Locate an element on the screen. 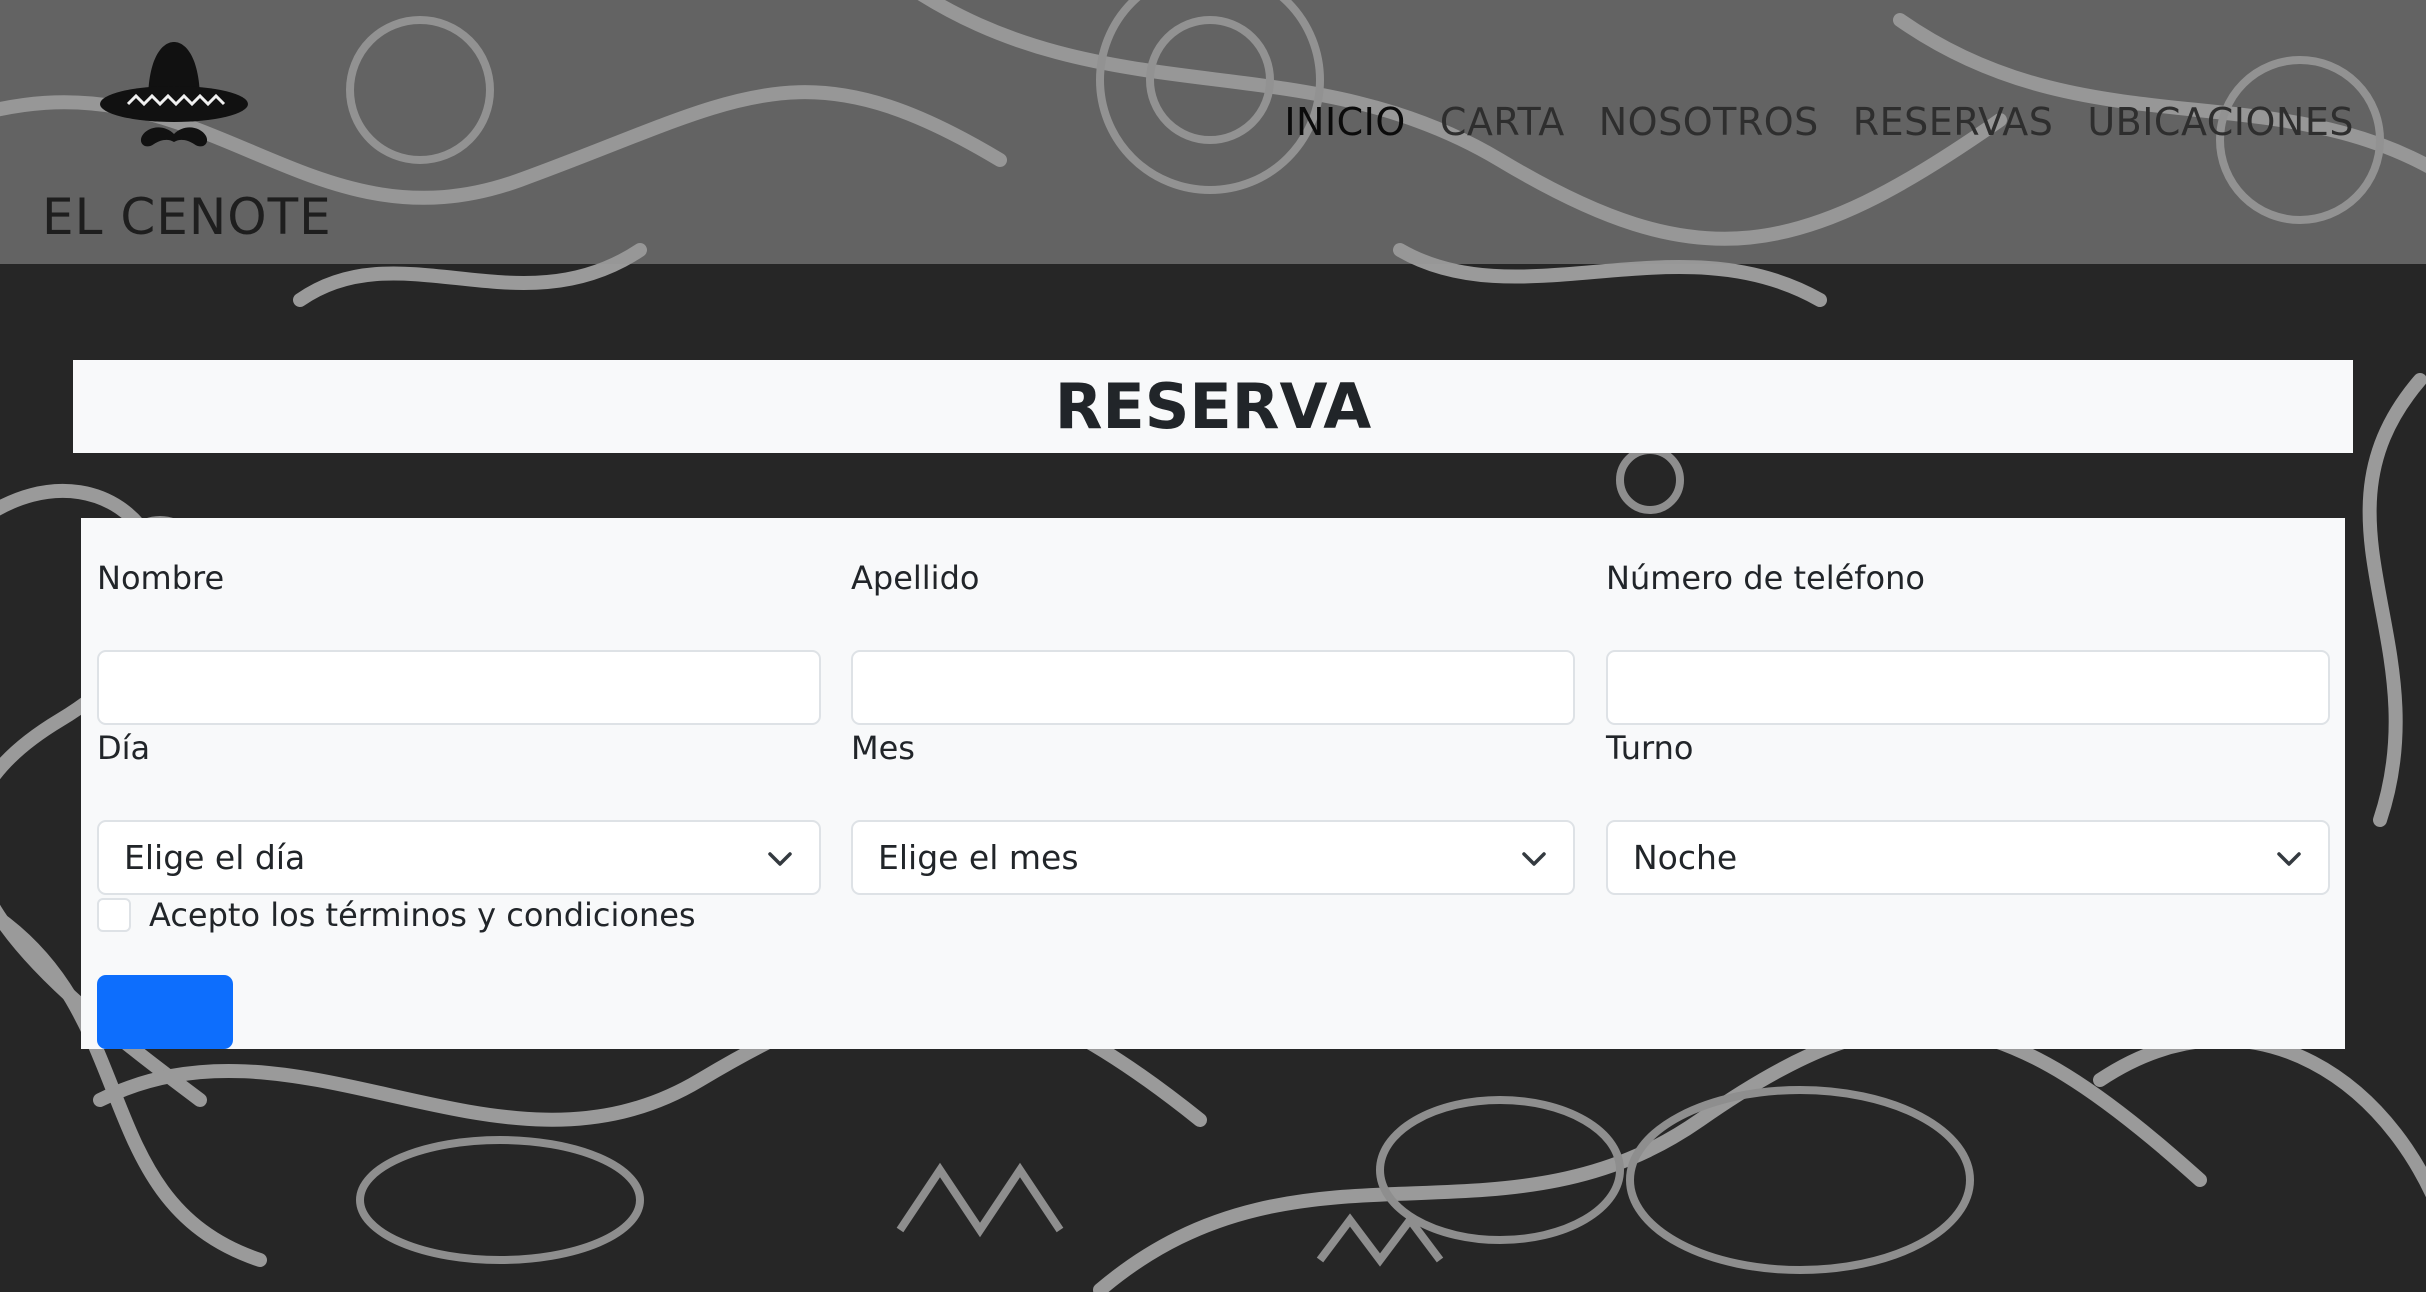 The width and height of the screenshot is (2426, 1292). mes-label: Mes is located at coordinates (883, 748).